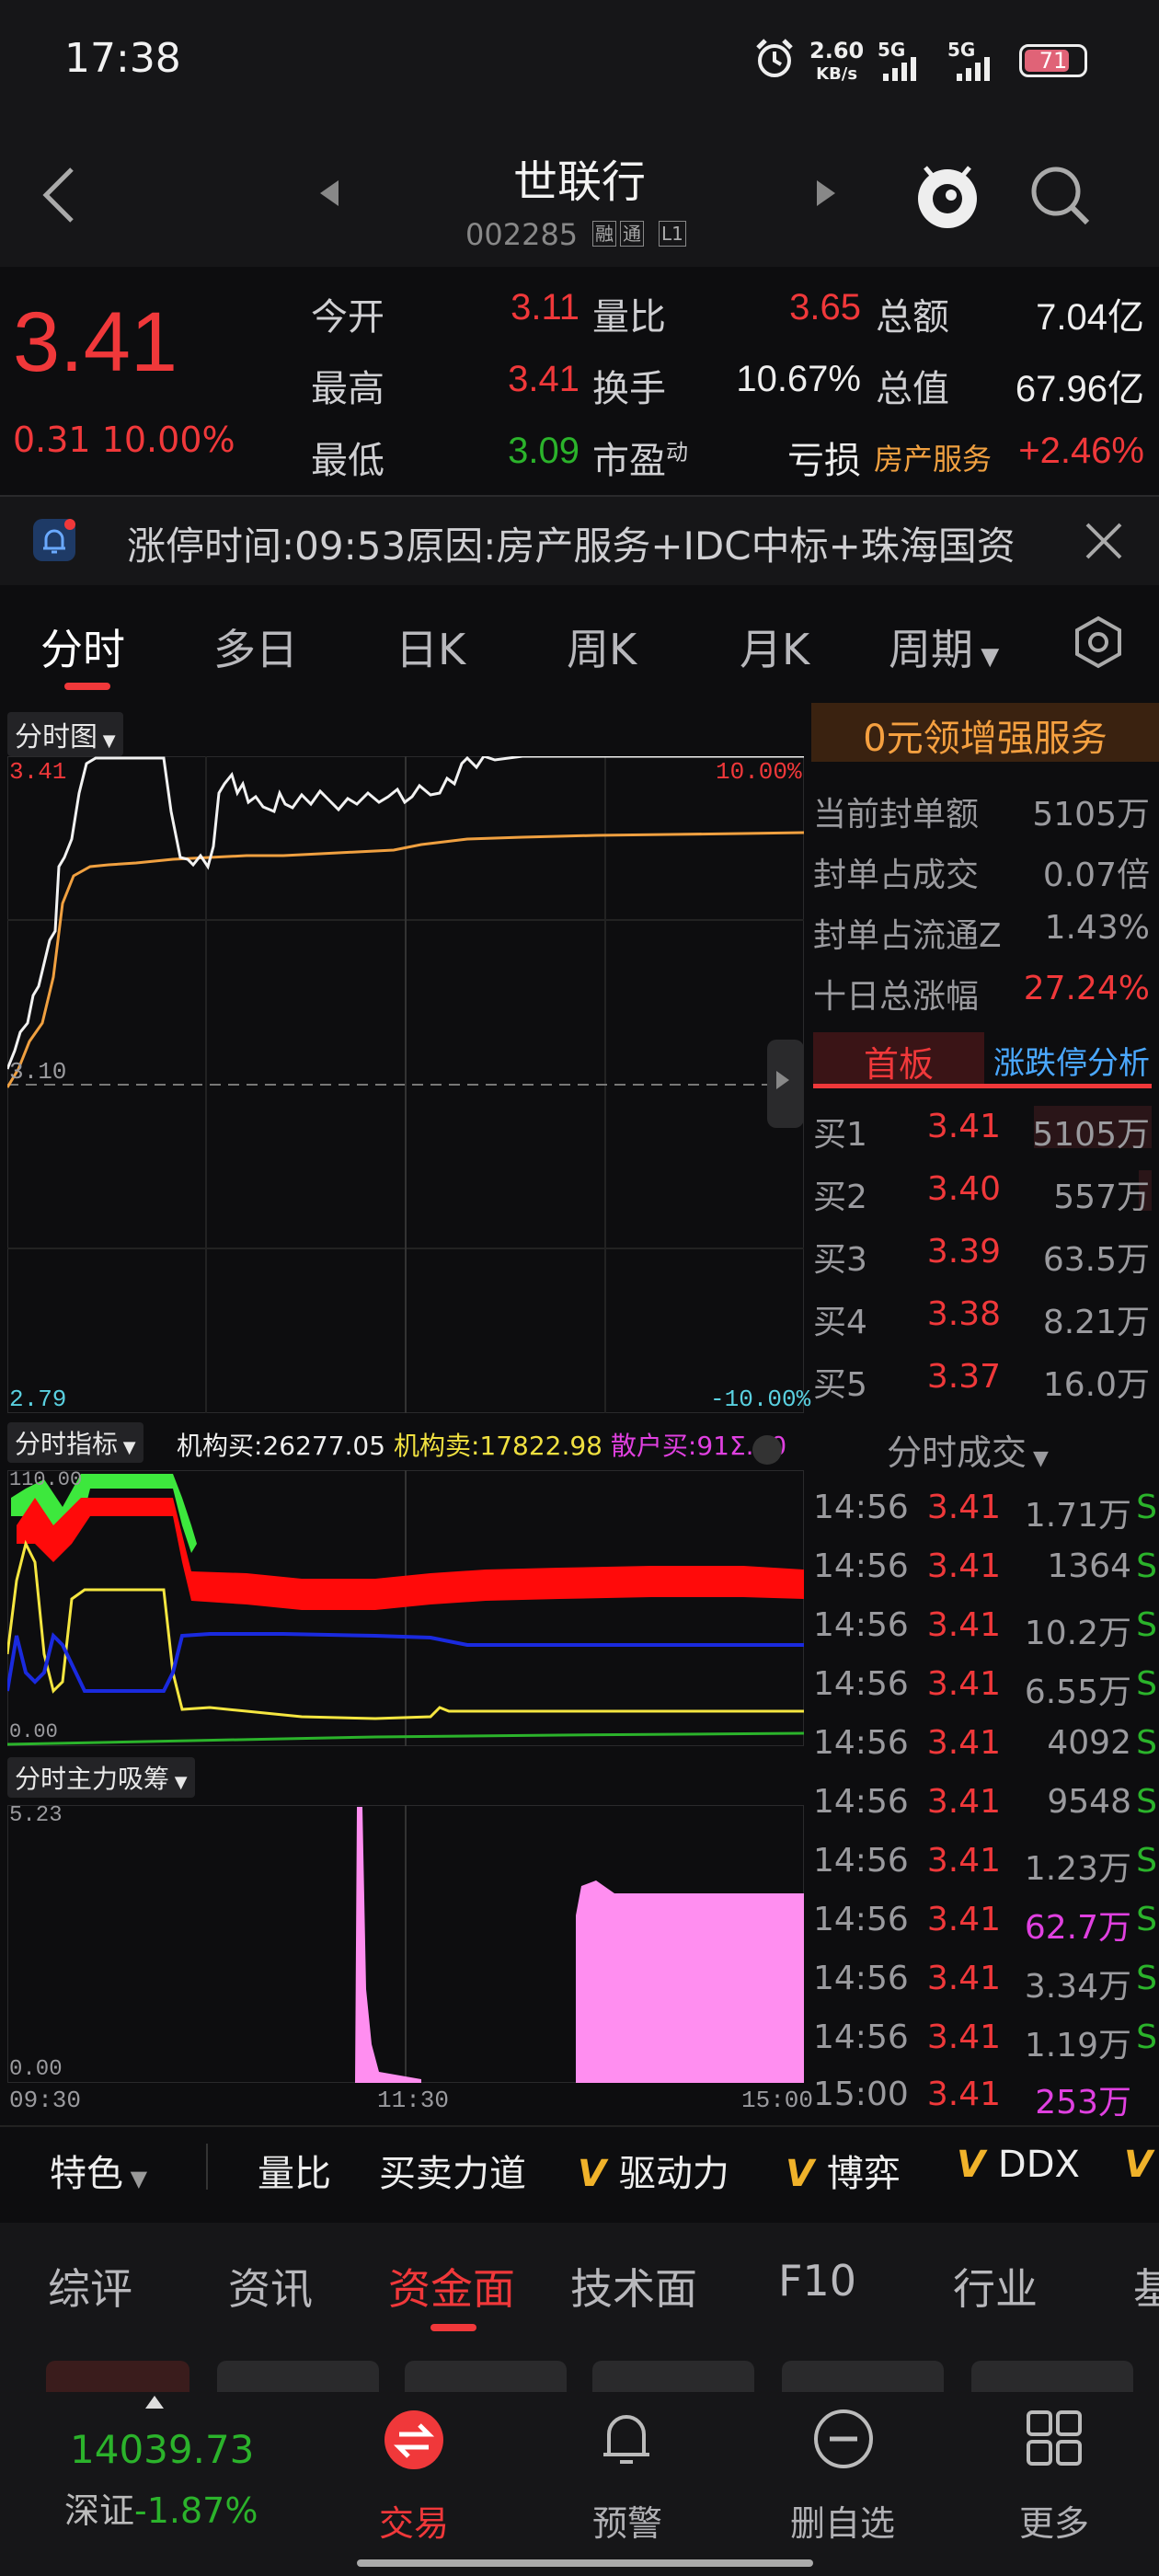  Describe the element at coordinates (482, 1446) in the screenshot. I see `indicator-readout: 机构买:26277.05 机构卖:17822.98 散户买:91Σ.40` at that location.